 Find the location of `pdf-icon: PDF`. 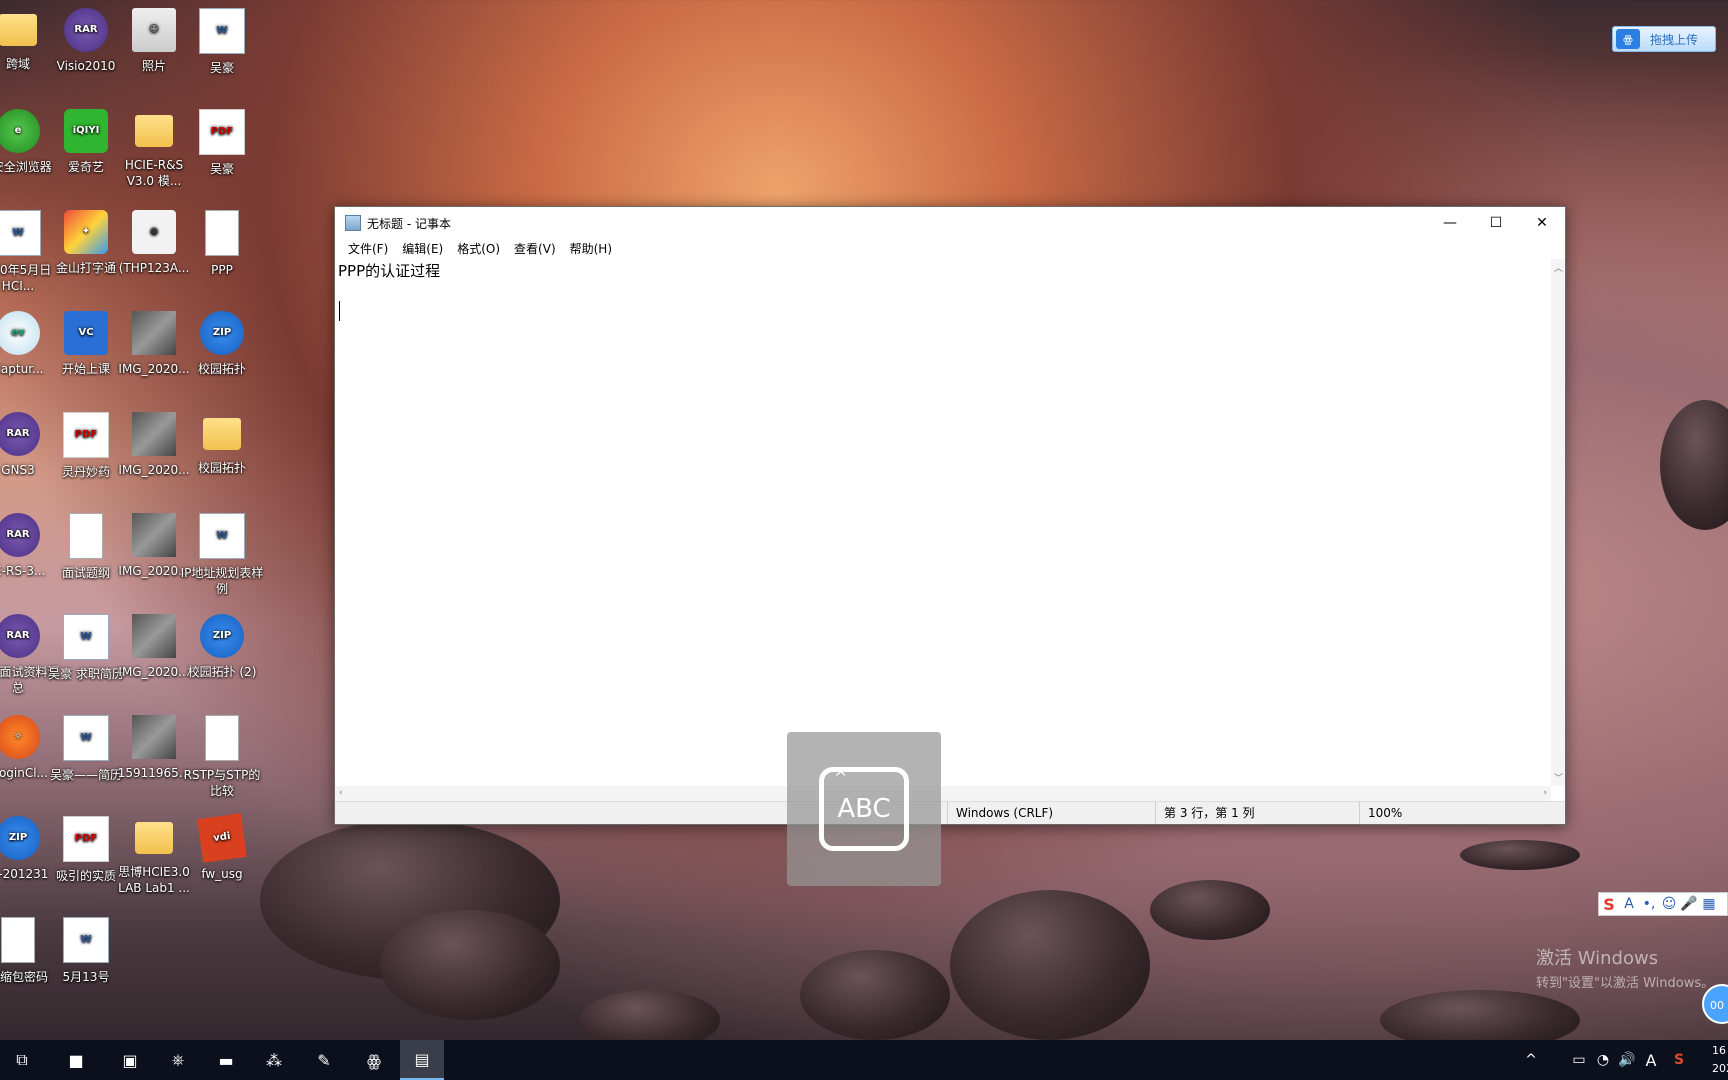

pdf-icon: PDF is located at coordinates (86, 435).